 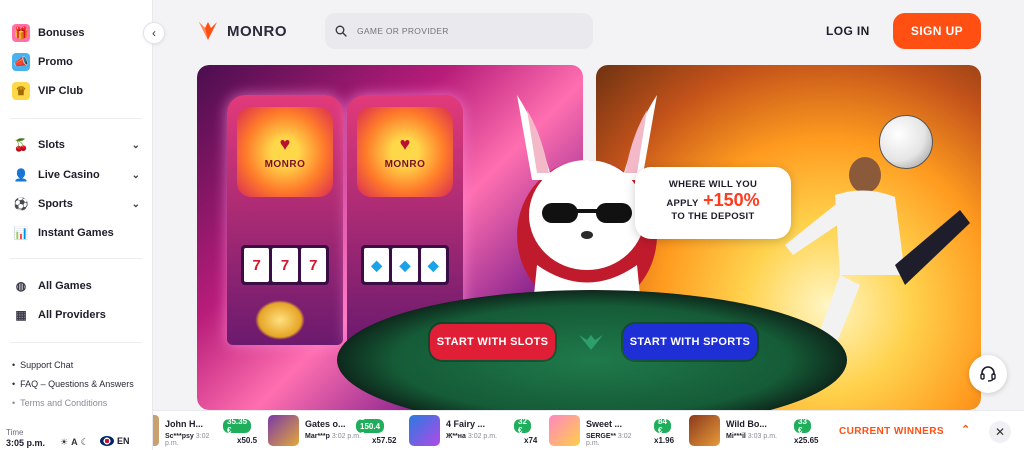 I want to click on search-icon, so click(x=341, y=31).